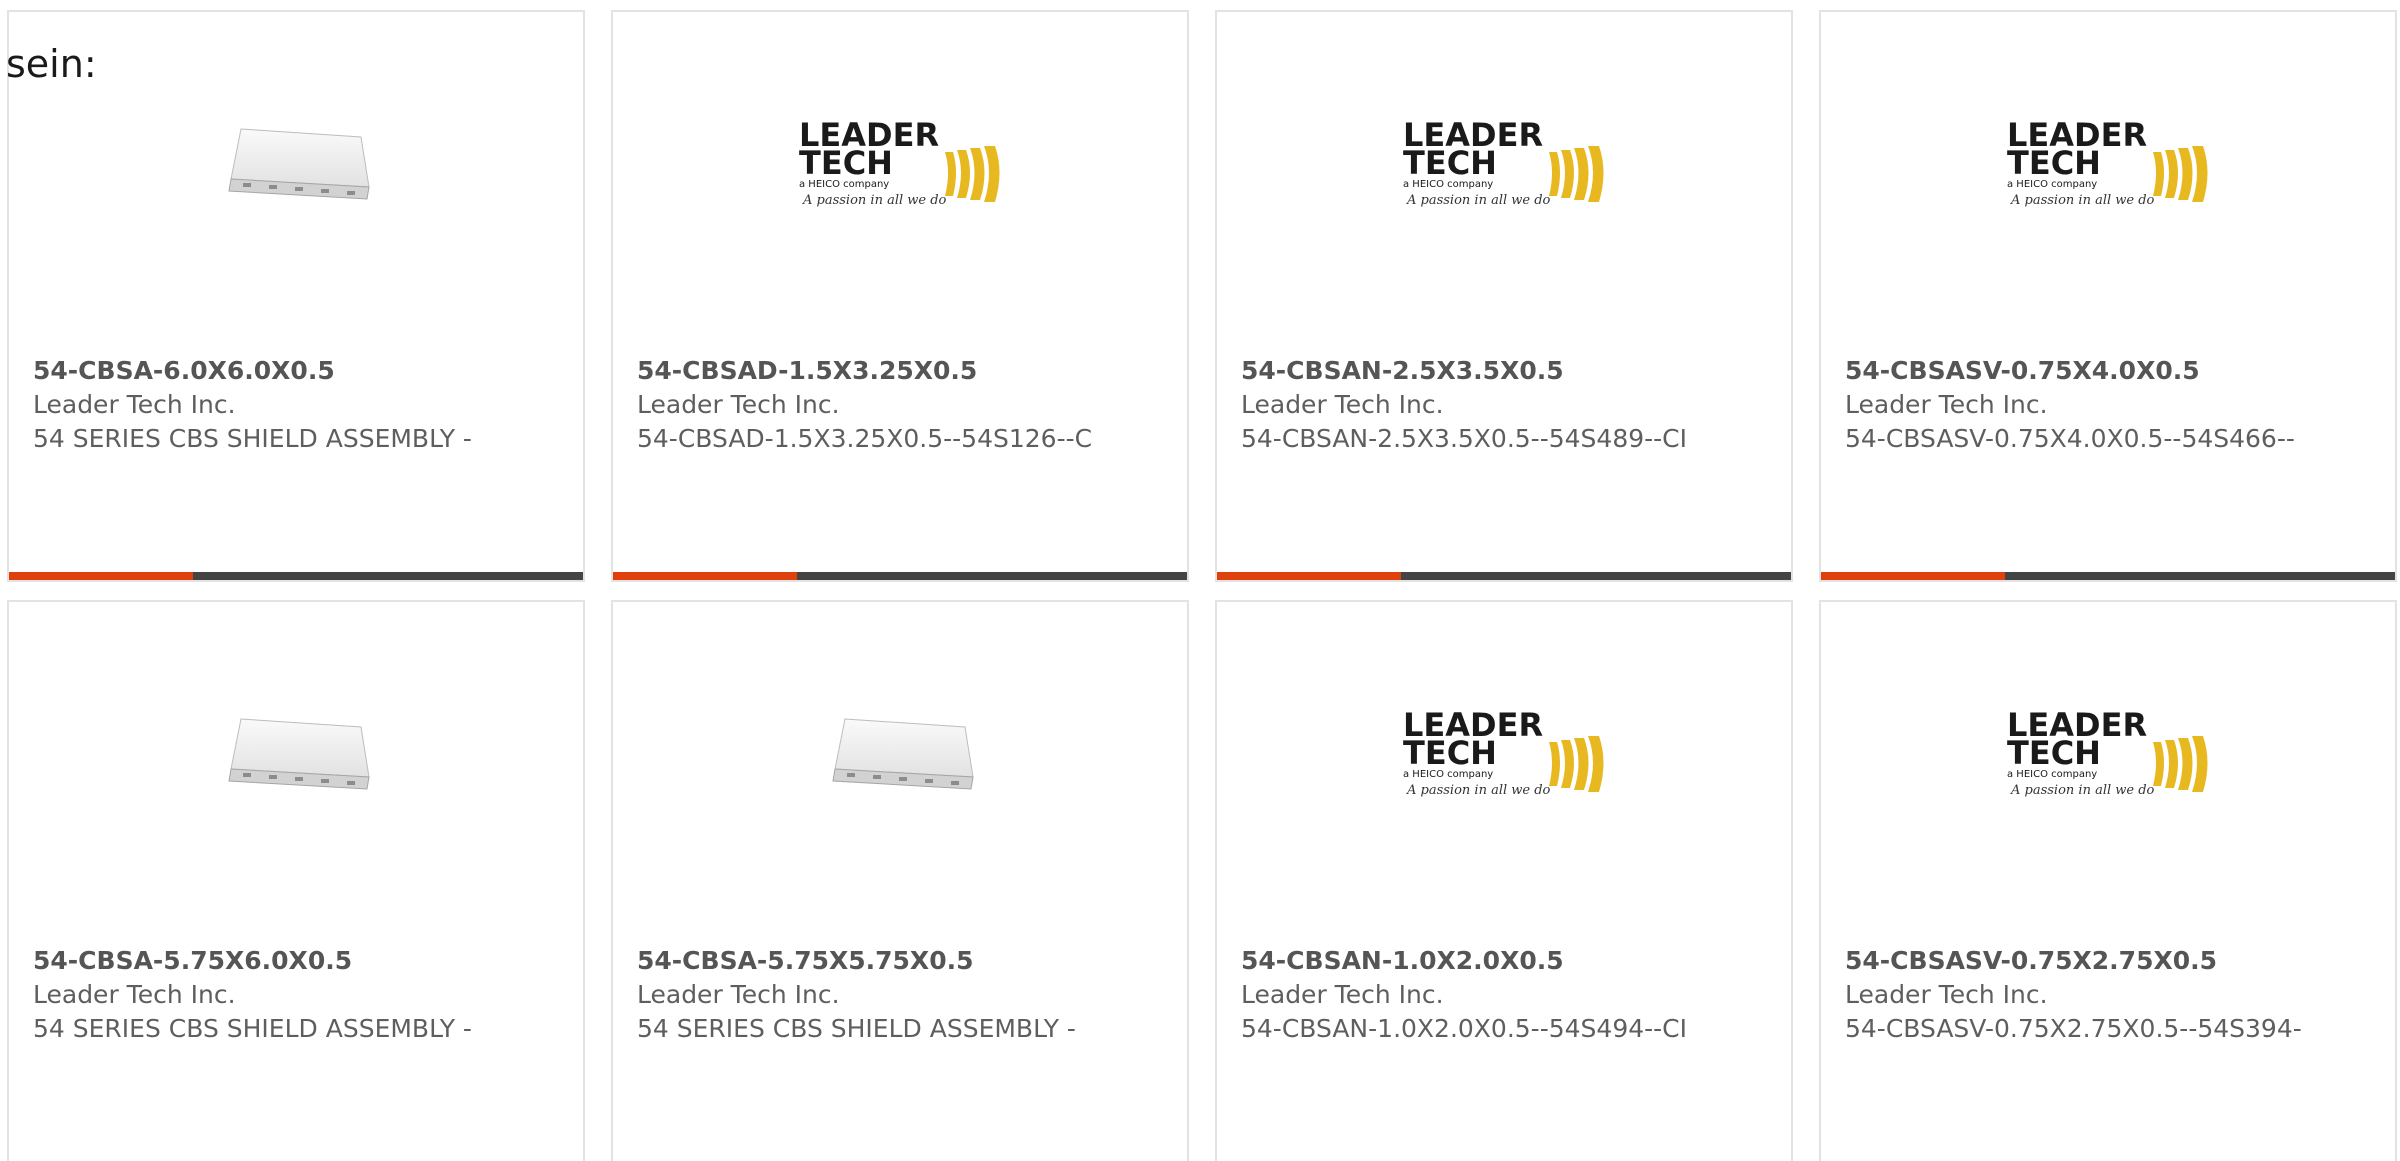  Describe the element at coordinates (1464, 1028) in the screenshot. I see `product-description: 54-CBSAN-1.0X2.0X0.5--54S494--CI` at that location.